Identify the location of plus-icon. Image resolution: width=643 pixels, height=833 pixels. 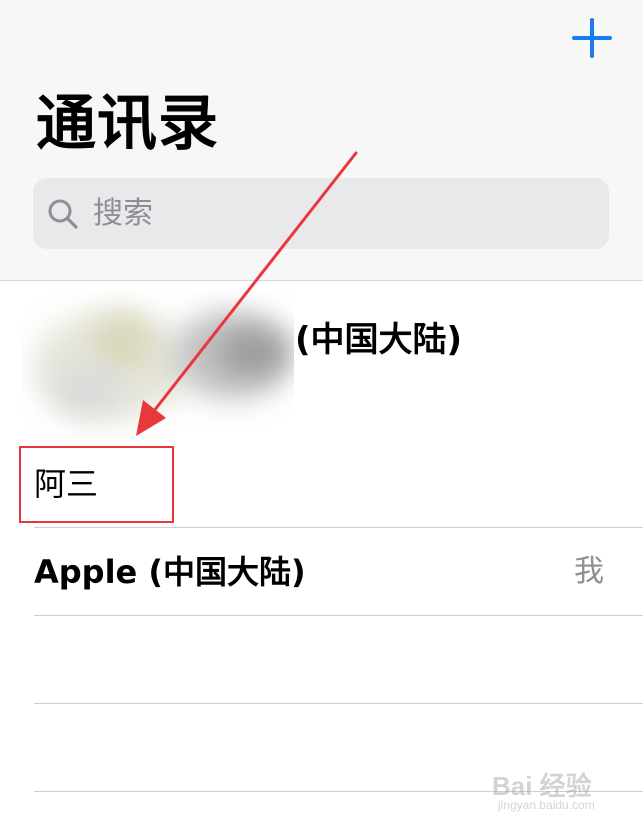
(592, 38).